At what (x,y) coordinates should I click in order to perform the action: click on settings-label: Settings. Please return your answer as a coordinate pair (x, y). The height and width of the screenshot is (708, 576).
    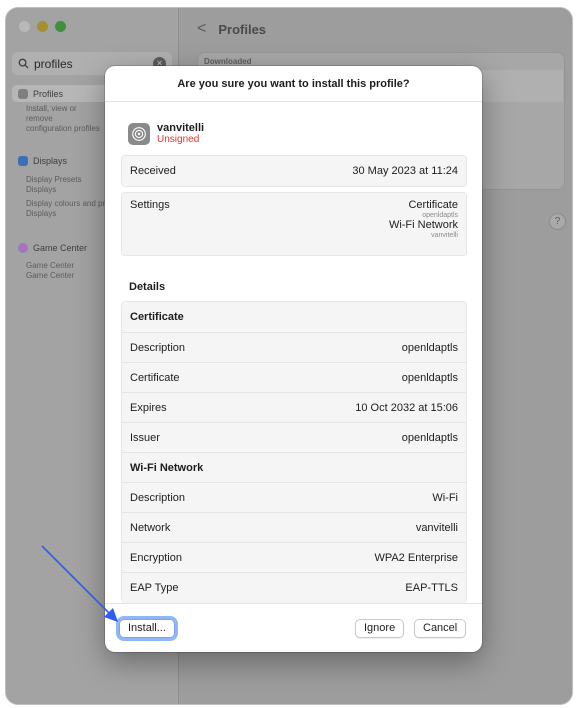
    Looking at the image, I should click on (150, 205).